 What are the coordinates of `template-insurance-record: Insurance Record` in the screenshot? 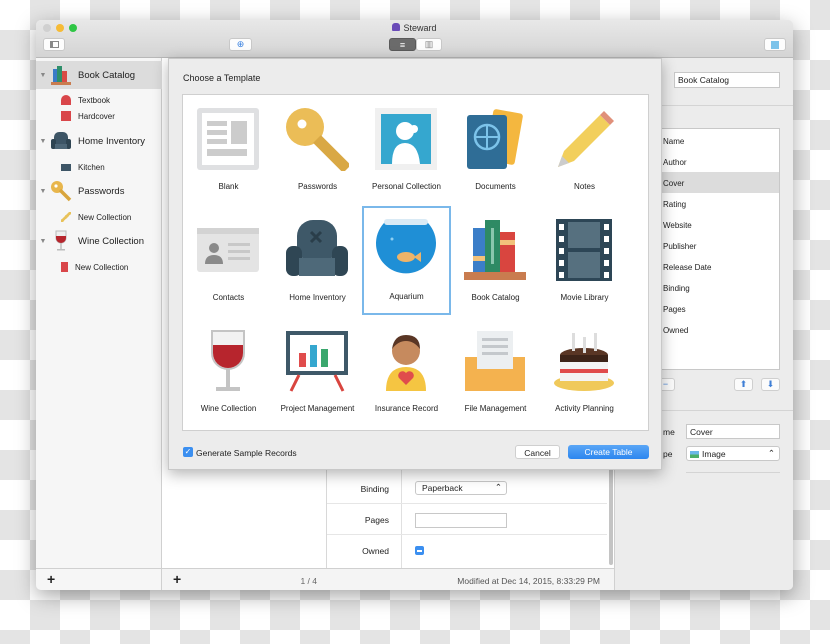 It's located at (406, 372).